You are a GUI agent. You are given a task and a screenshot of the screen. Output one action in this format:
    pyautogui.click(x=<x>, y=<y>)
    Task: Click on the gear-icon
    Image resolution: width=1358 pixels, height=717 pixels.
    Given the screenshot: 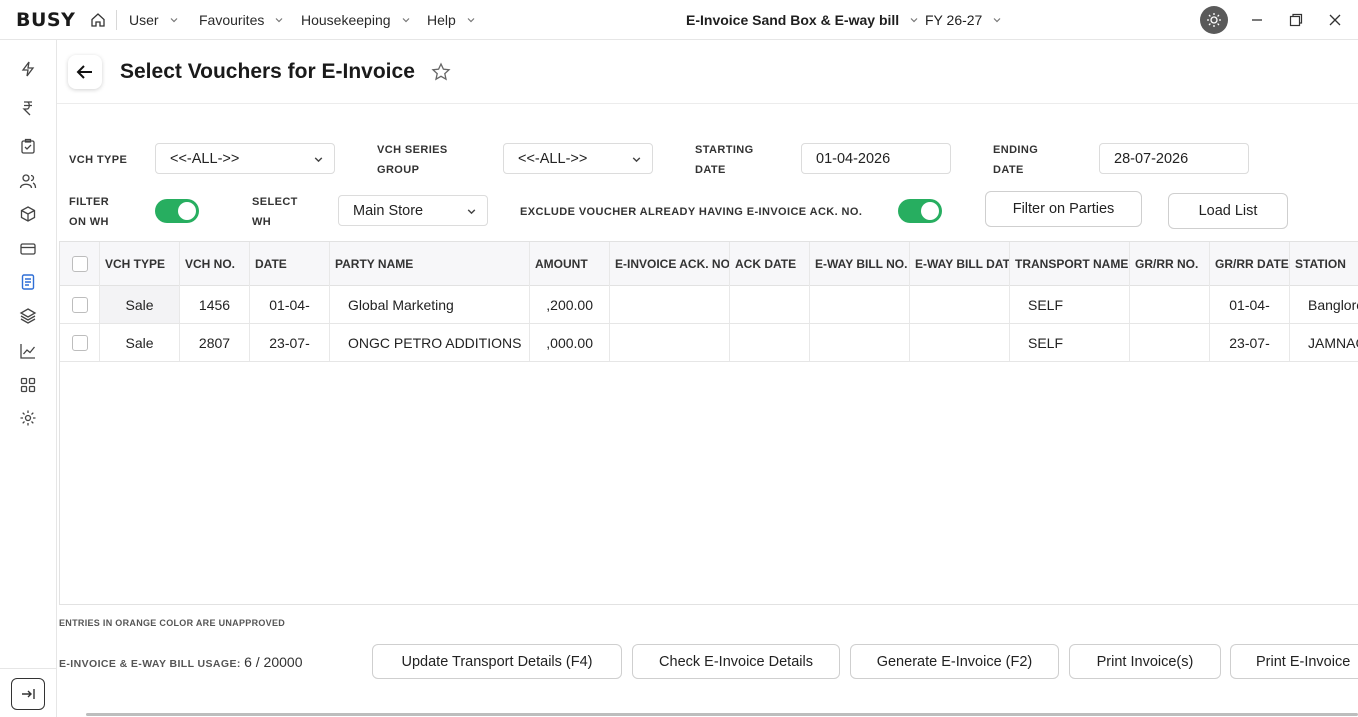 What is the action you would take?
    pyautogui.click(x=28, y=418)
    